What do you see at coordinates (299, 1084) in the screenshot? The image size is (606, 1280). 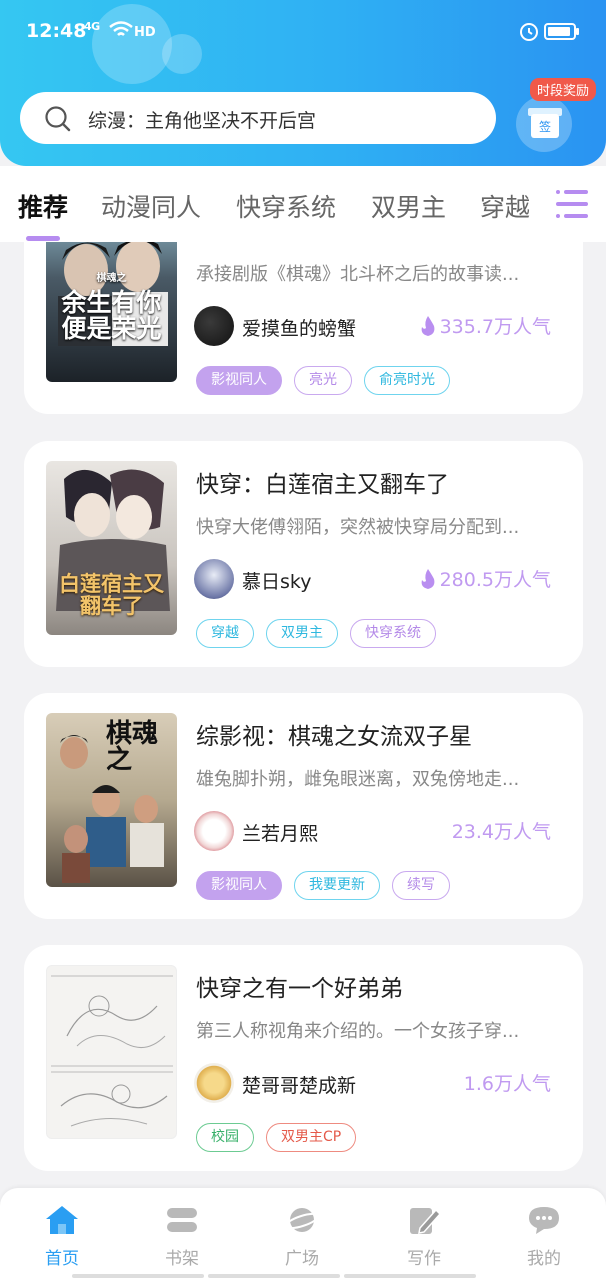 I see `author-name: 楚哥哥楚成新` at bounding box center [299, 1084].